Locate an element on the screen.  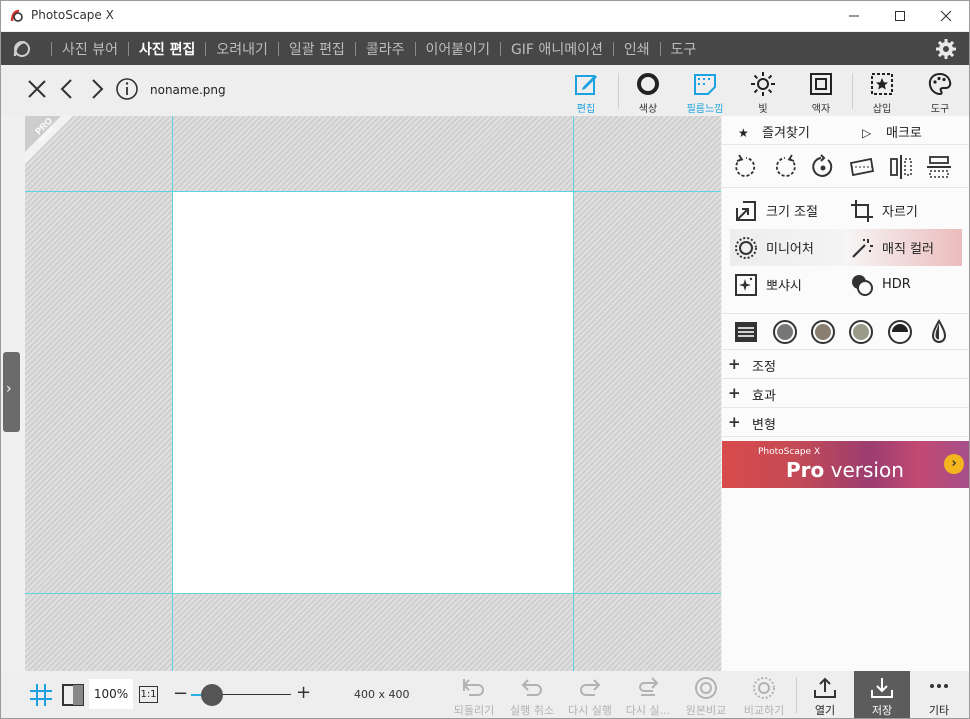
sun-icon is located at coordinates (763, 84).